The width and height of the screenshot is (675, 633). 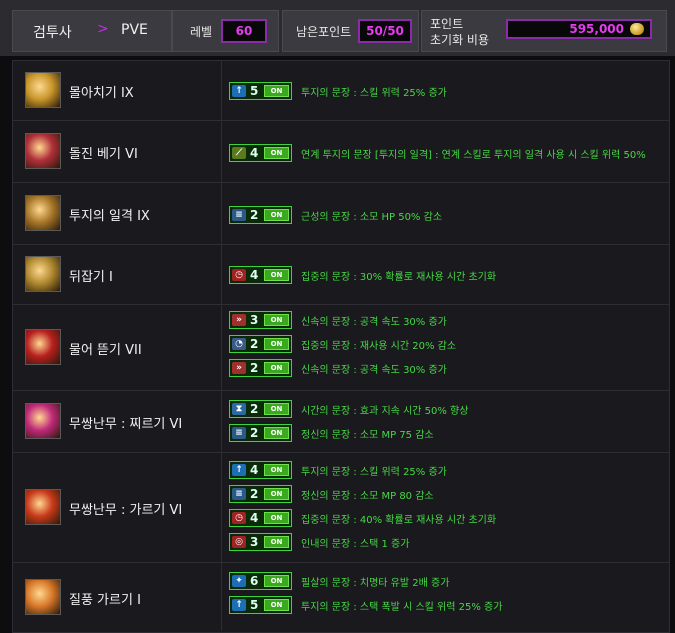 I want to click on skill-cell: 돌진 베기 VI, so click(x=117, y=151).